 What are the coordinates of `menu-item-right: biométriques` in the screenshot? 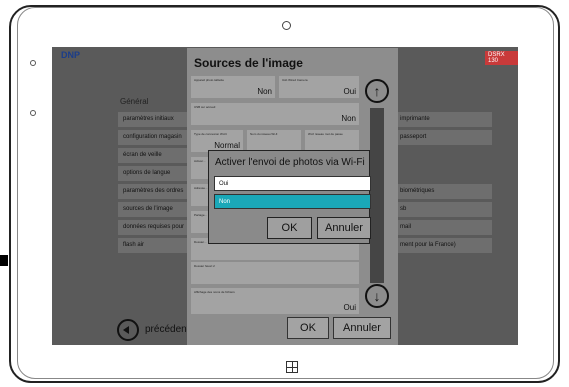 It's located at (444, 191).